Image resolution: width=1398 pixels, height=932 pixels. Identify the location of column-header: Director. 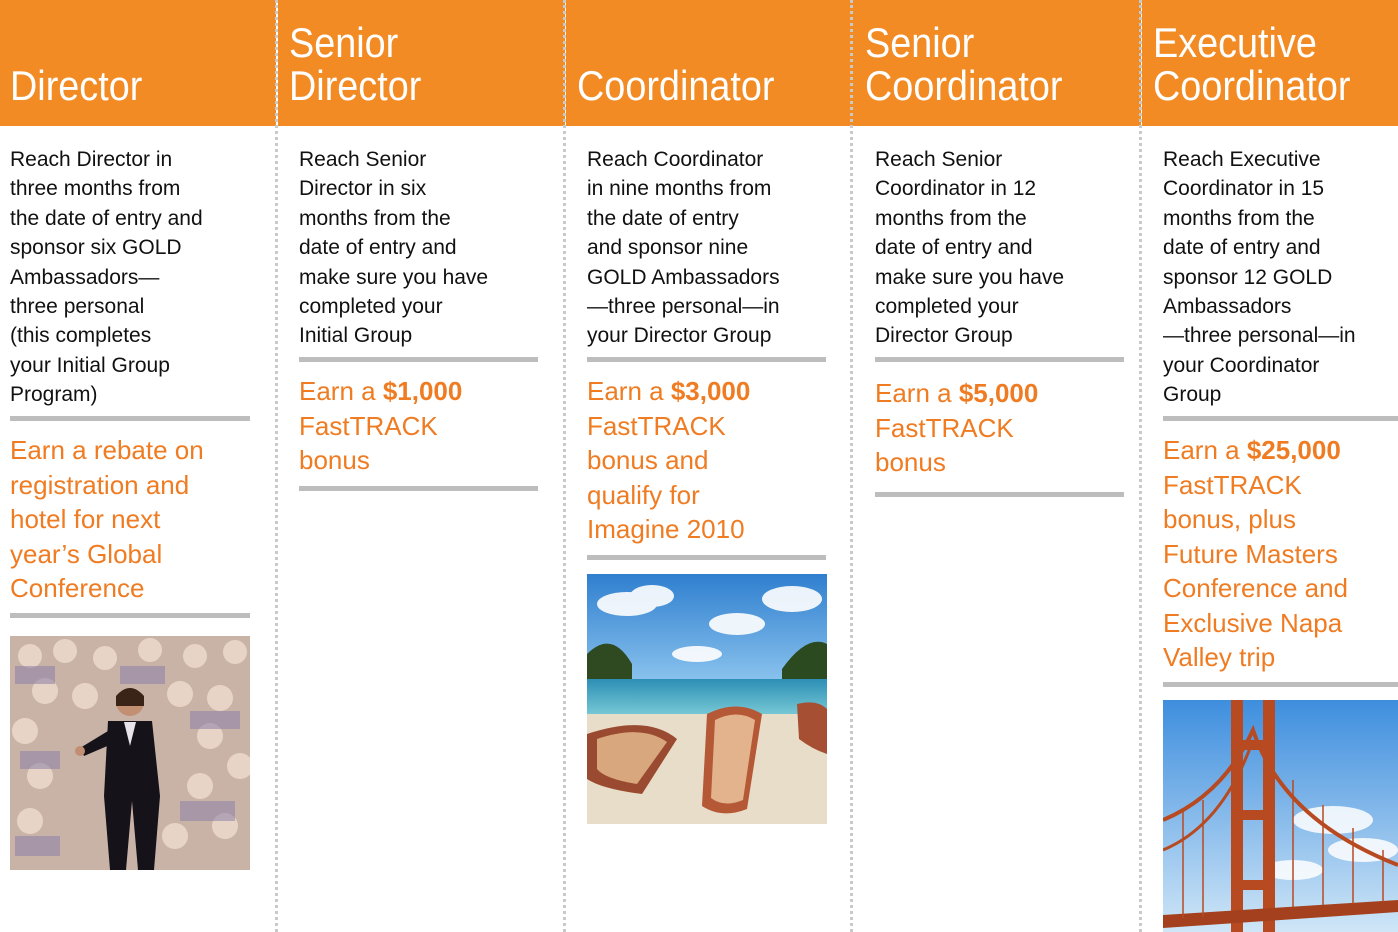
(138, 63).